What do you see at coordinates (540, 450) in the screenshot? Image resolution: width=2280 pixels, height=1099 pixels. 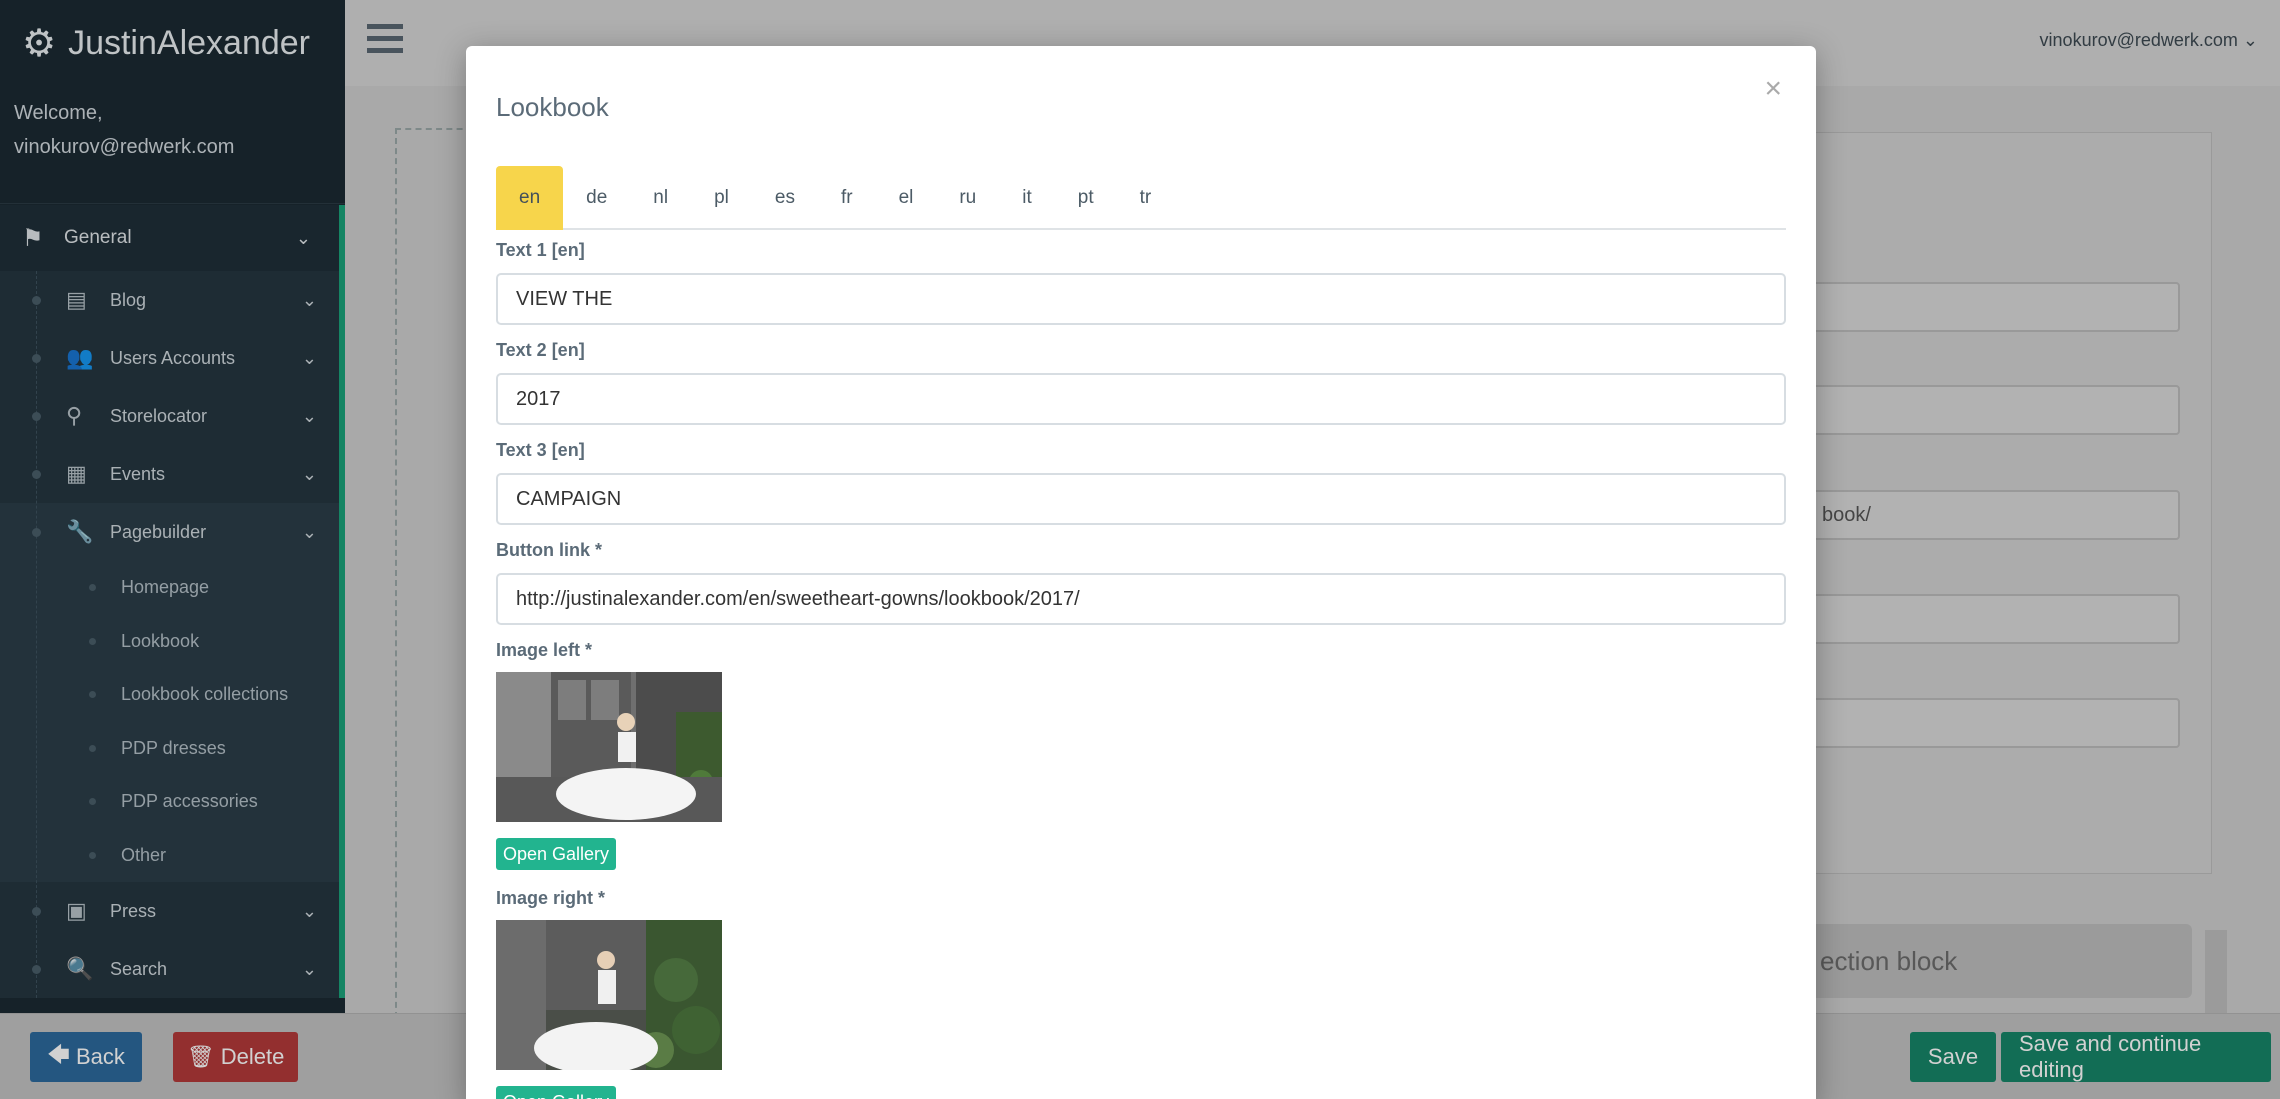 I see `text3-label: Text 3 [en]` at bounding box center [540, 450].